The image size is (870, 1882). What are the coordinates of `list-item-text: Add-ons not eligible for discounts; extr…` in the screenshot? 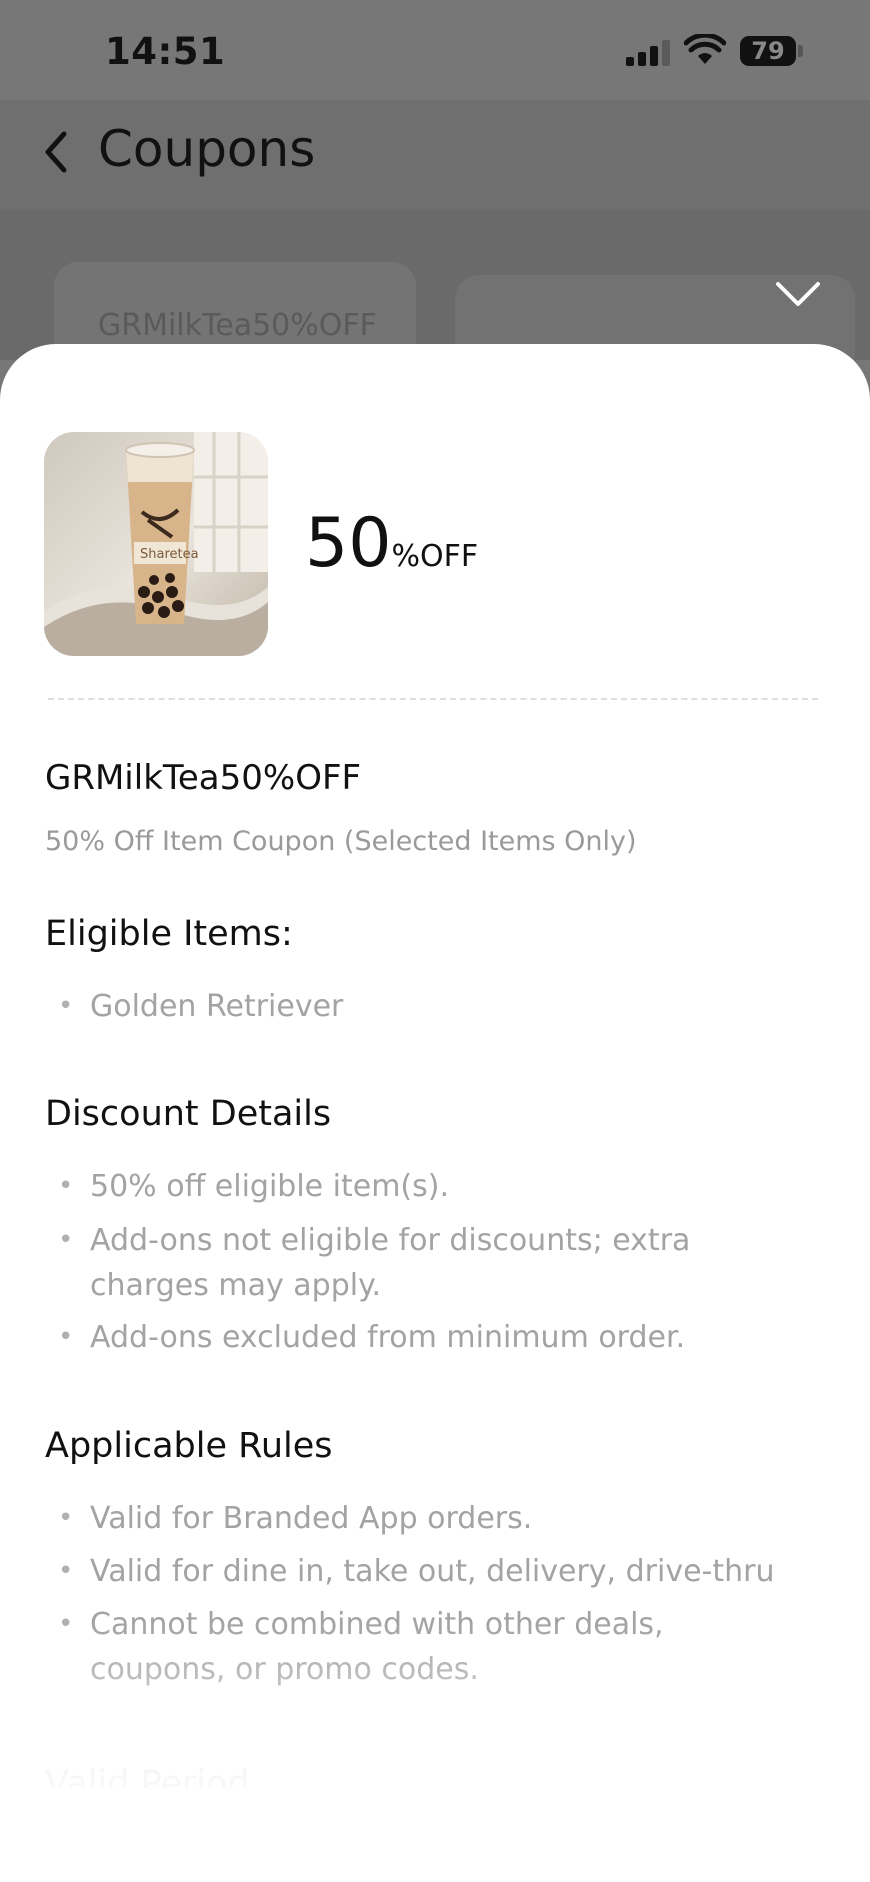 It's located at (390, 1263).